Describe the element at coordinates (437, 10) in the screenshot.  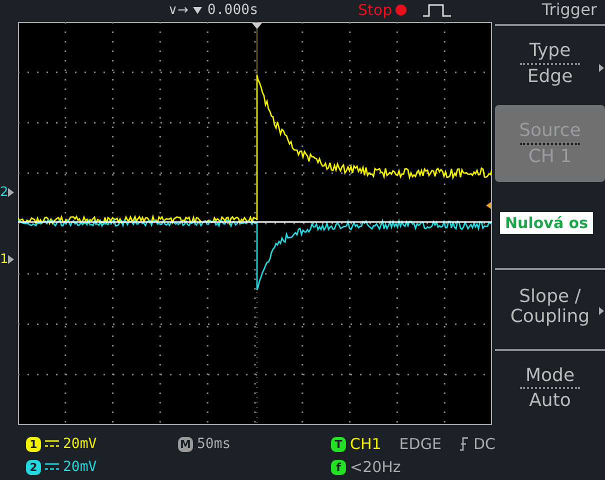
I see `pulse-icon` at that location.